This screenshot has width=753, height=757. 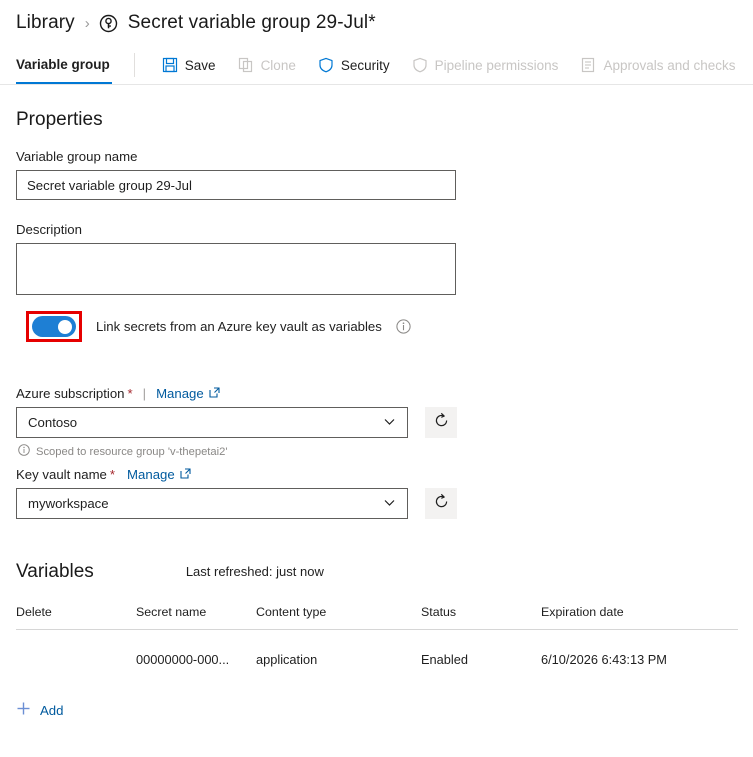 I want to click on variable-group-icon, so click(x=109, y=23).